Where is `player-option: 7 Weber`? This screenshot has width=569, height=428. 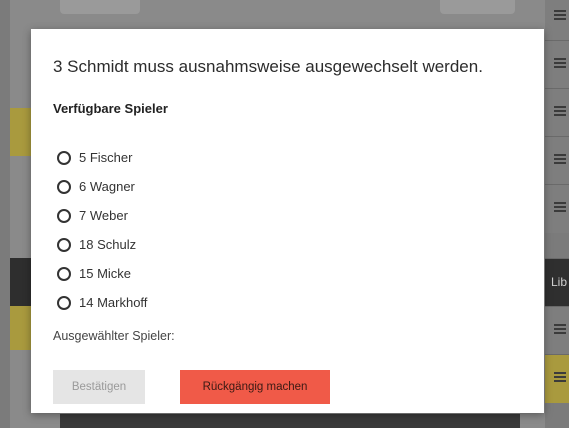
player-option: 7 Weber is located at coordinates (102, 215).